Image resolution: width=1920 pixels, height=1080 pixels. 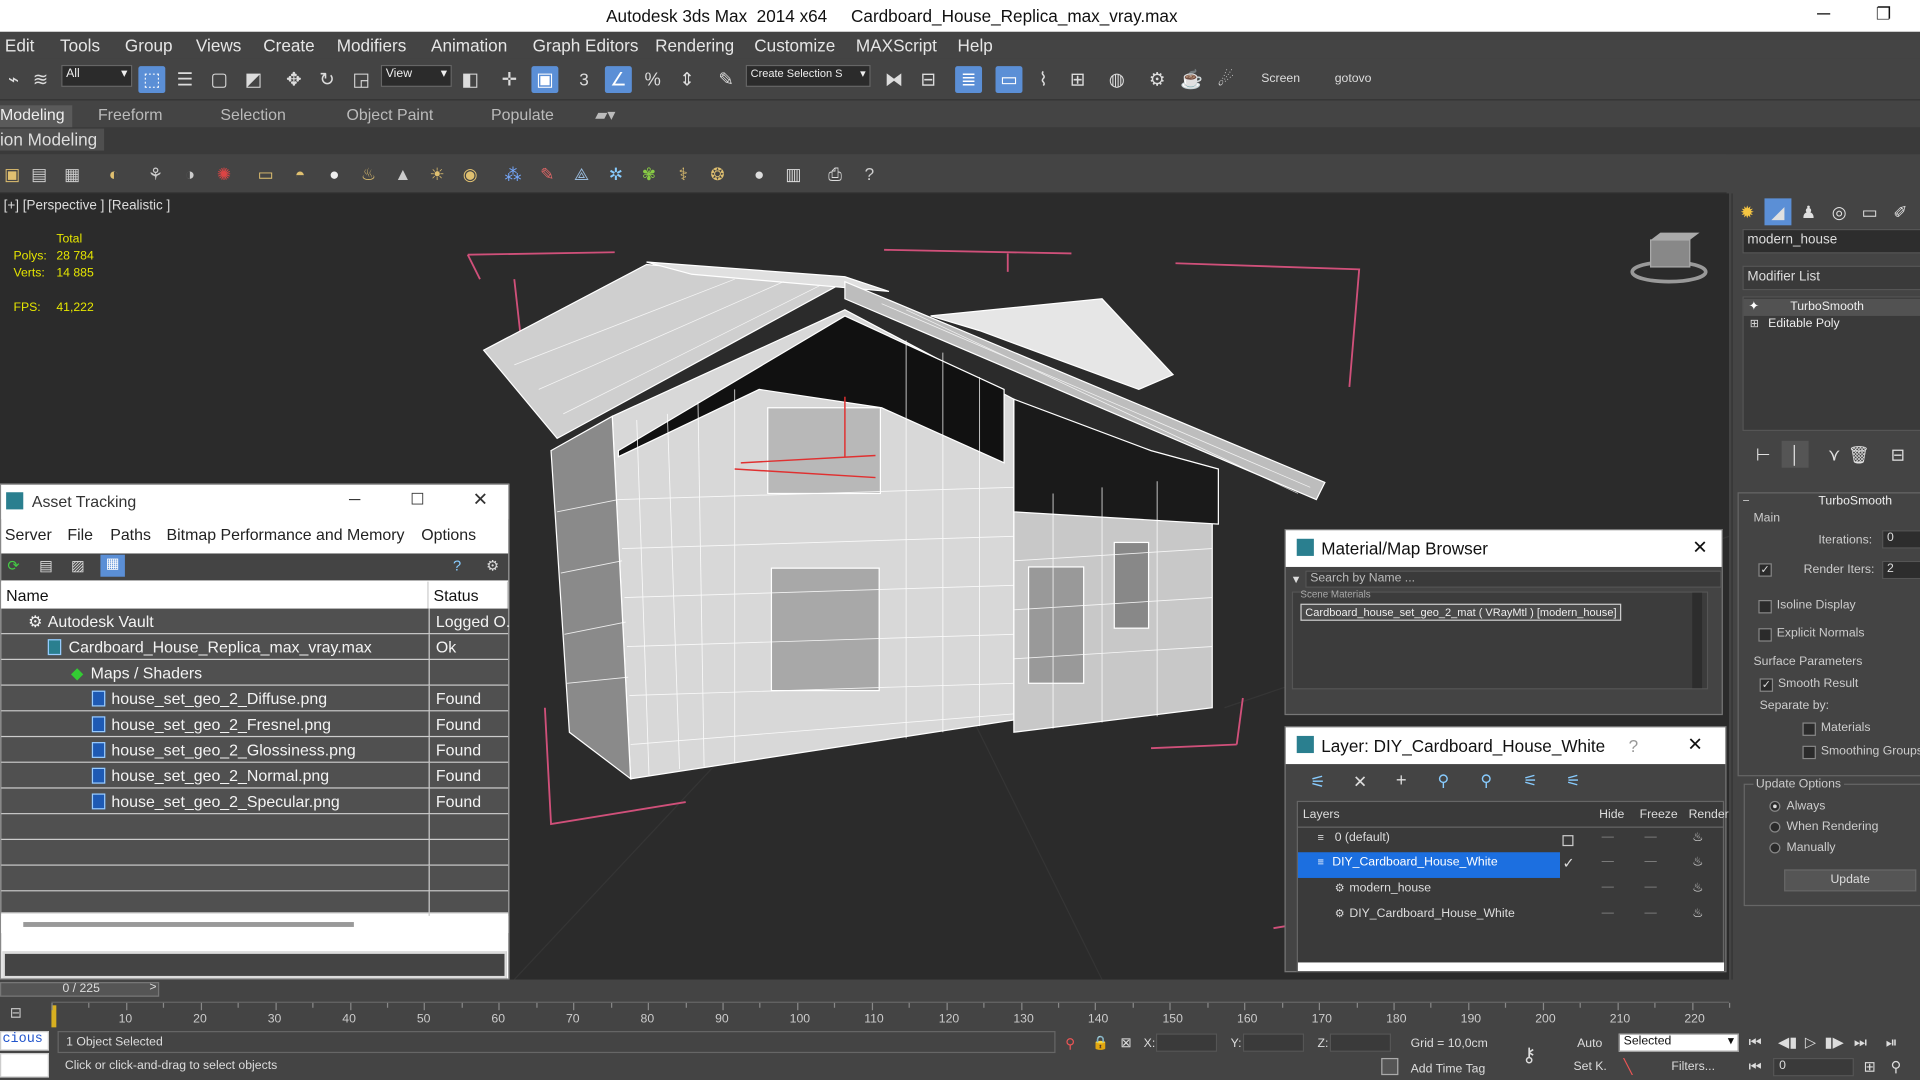 What do you see at coordinates (1892, 1042) in the screenshot?
I see `key-mode-icon: ⏯` at bounding box center [1892, 1042].